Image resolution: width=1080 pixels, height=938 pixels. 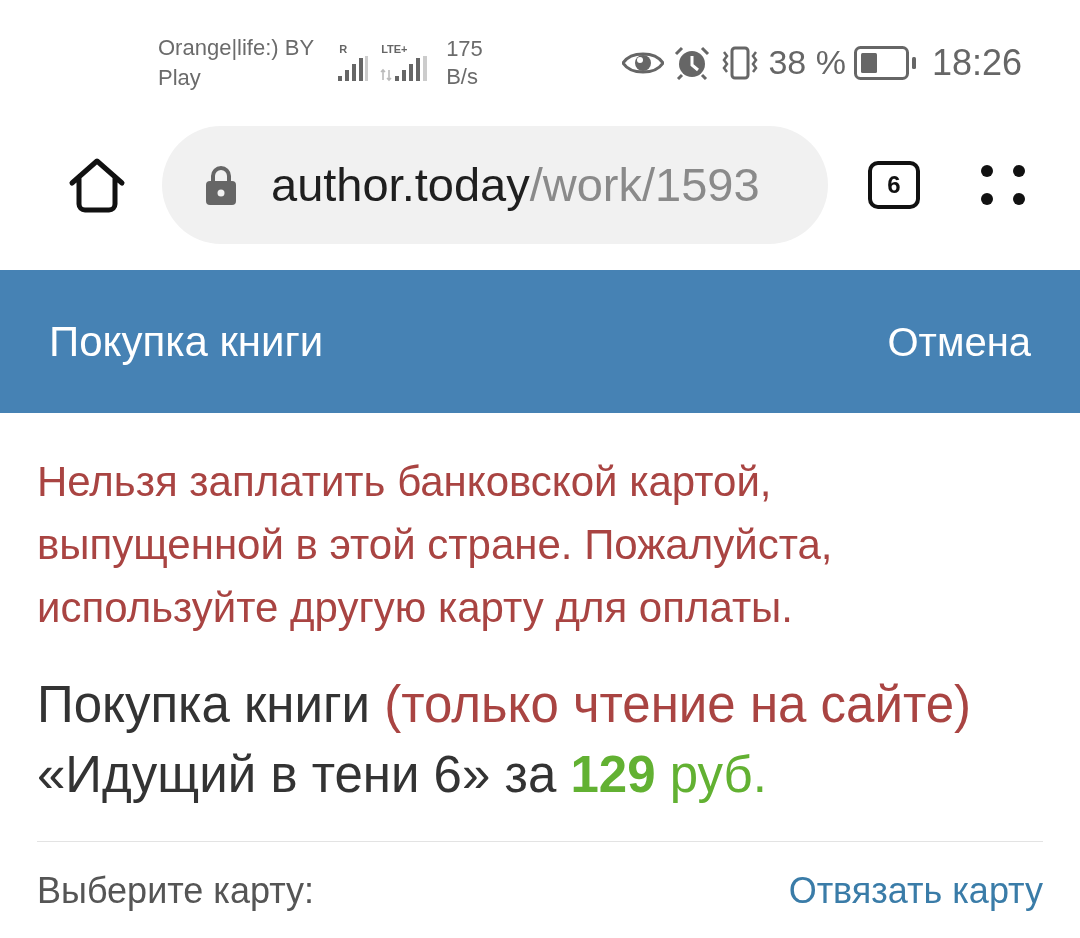 What do you see at coordinates (915, 891) in the screenshot?
I see `unlink-card-link: Отвязать карту` at bounding box center [915, 891].